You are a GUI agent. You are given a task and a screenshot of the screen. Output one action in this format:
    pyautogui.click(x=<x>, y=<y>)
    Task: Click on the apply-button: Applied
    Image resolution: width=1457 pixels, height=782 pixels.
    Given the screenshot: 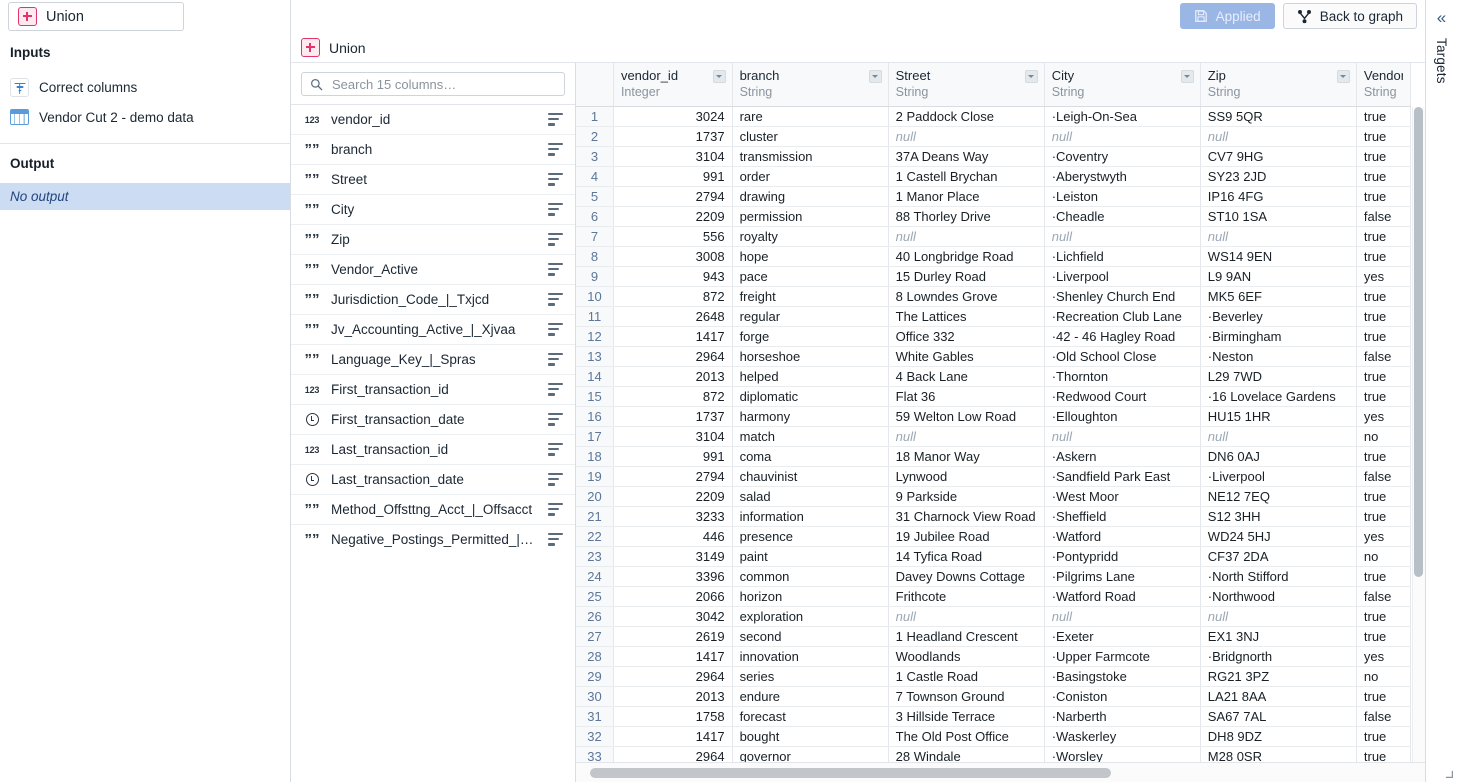 What is the action you would take?
    pyautogui.click(x=1227, y=16)
    